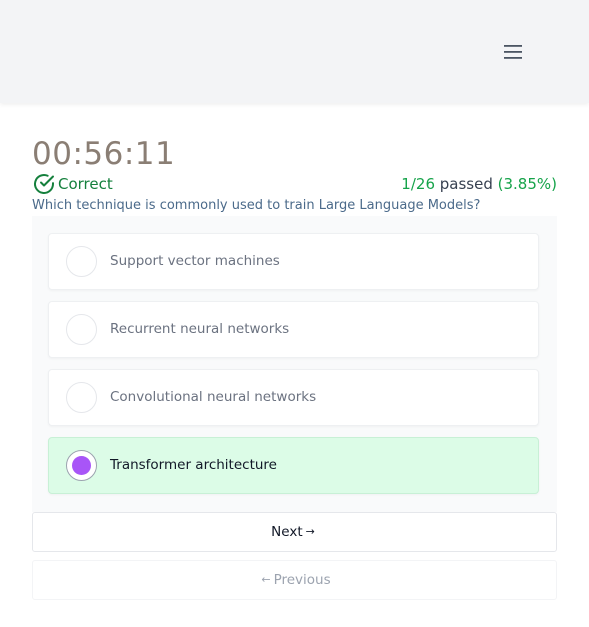  Describe the element at coordinates (287, 532) in the screenshot. I see `next-button-label: Next` at that location.